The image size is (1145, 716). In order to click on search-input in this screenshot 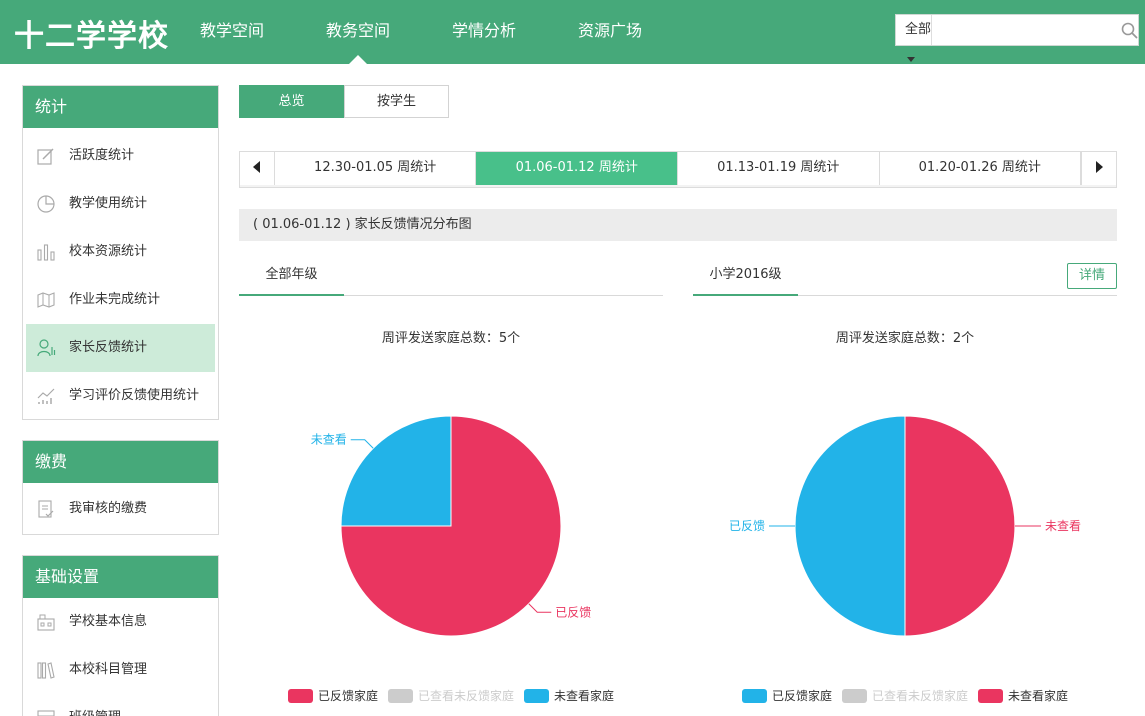, I will do `click(1026, 30)`.